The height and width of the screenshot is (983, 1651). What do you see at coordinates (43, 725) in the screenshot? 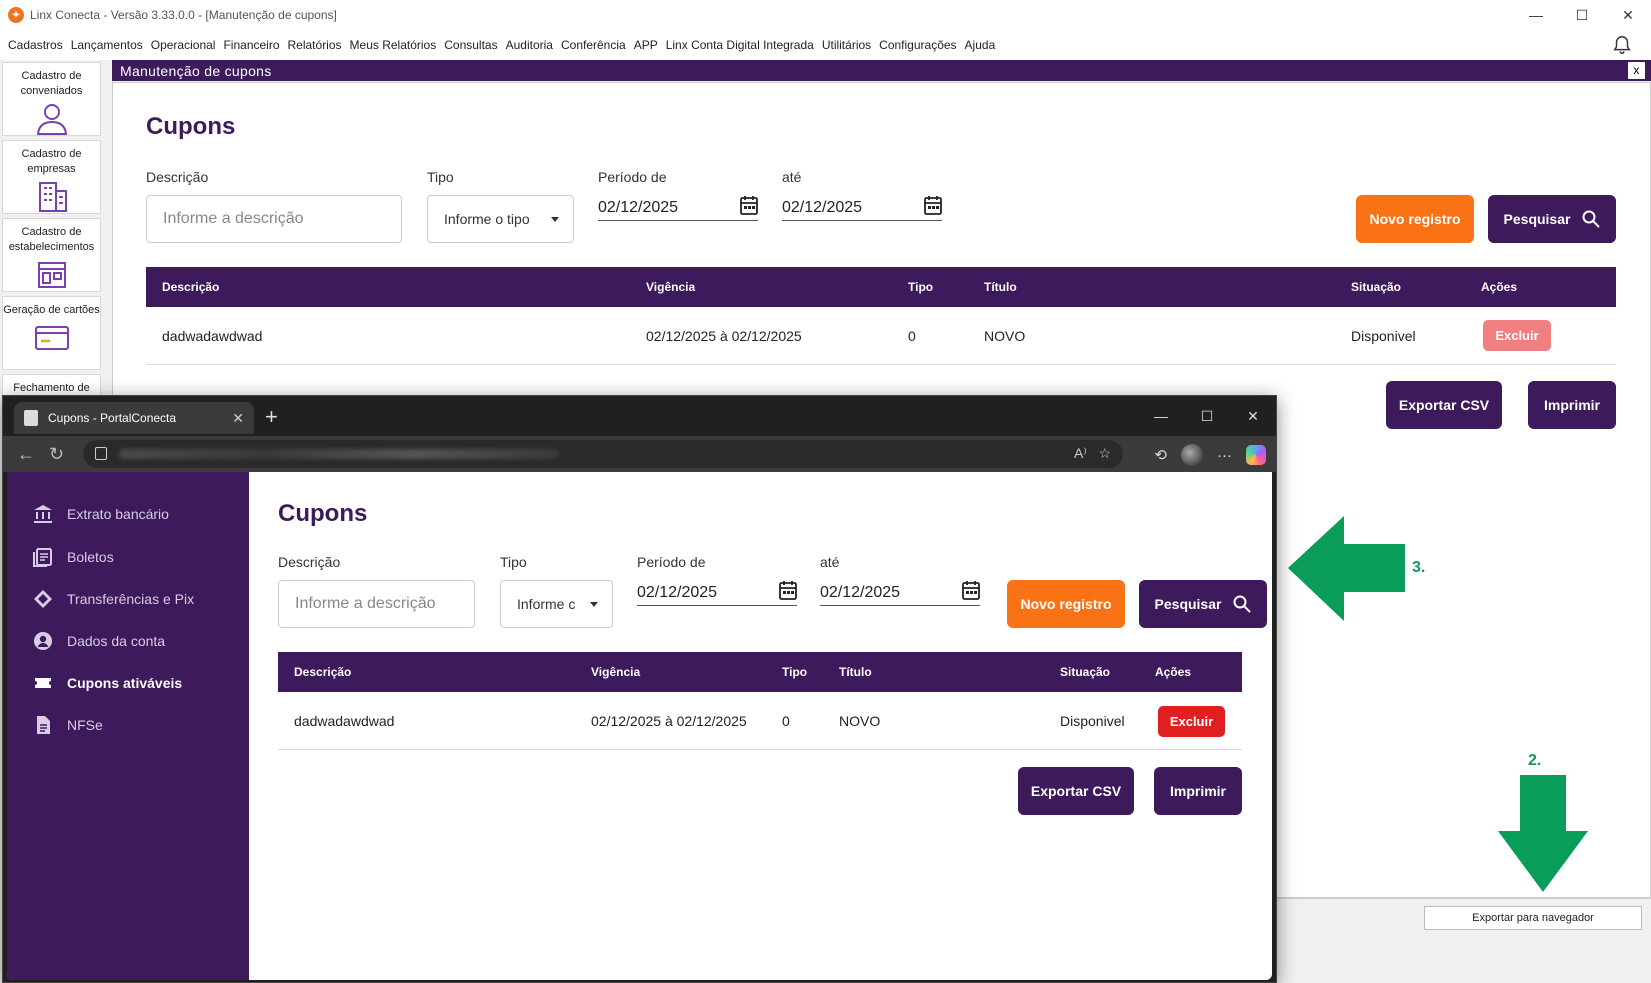
I see `document-icon` at bounding box center [43, 725].